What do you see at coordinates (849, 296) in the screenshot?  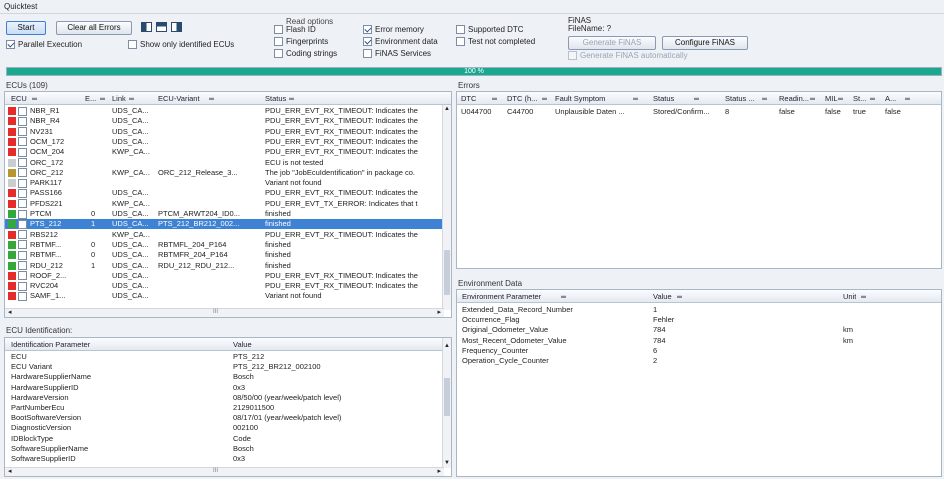 I see `col-env-unit: Unit` at bounding box center [849, 296].